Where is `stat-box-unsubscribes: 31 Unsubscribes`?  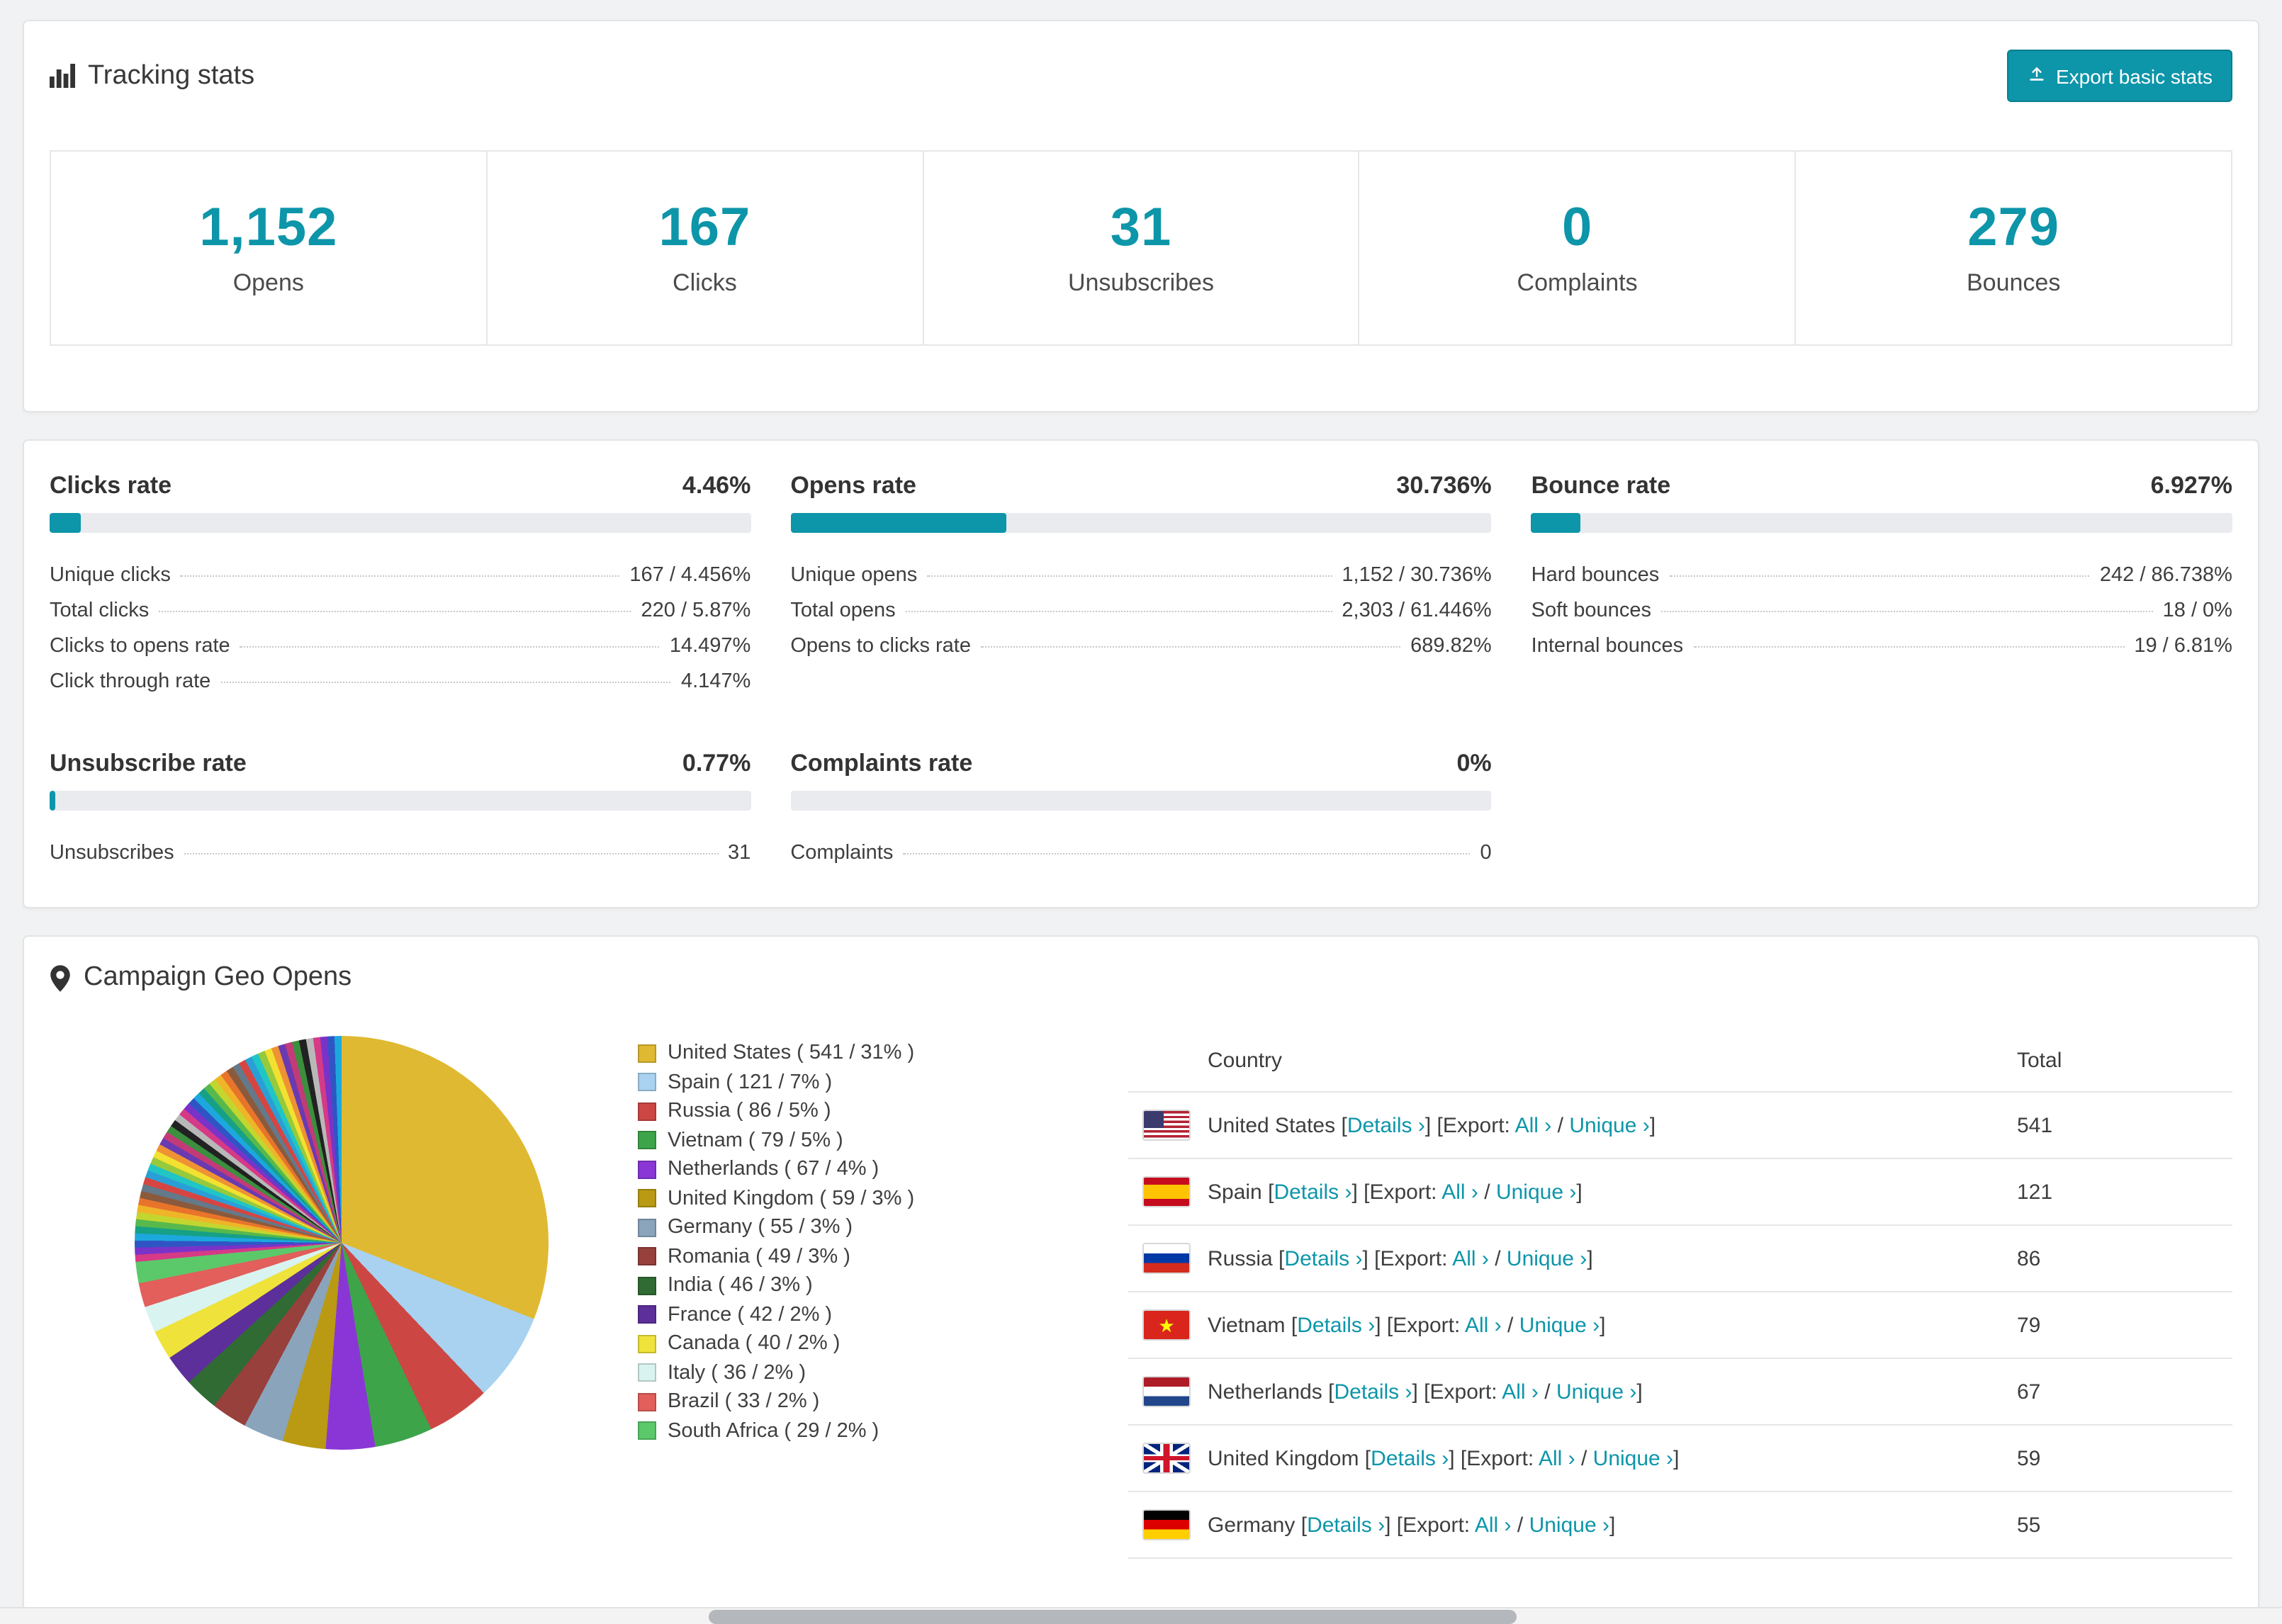 stat-box-unsubscribes: 31 Unsubscribes is located at coordinates (1141, 248).